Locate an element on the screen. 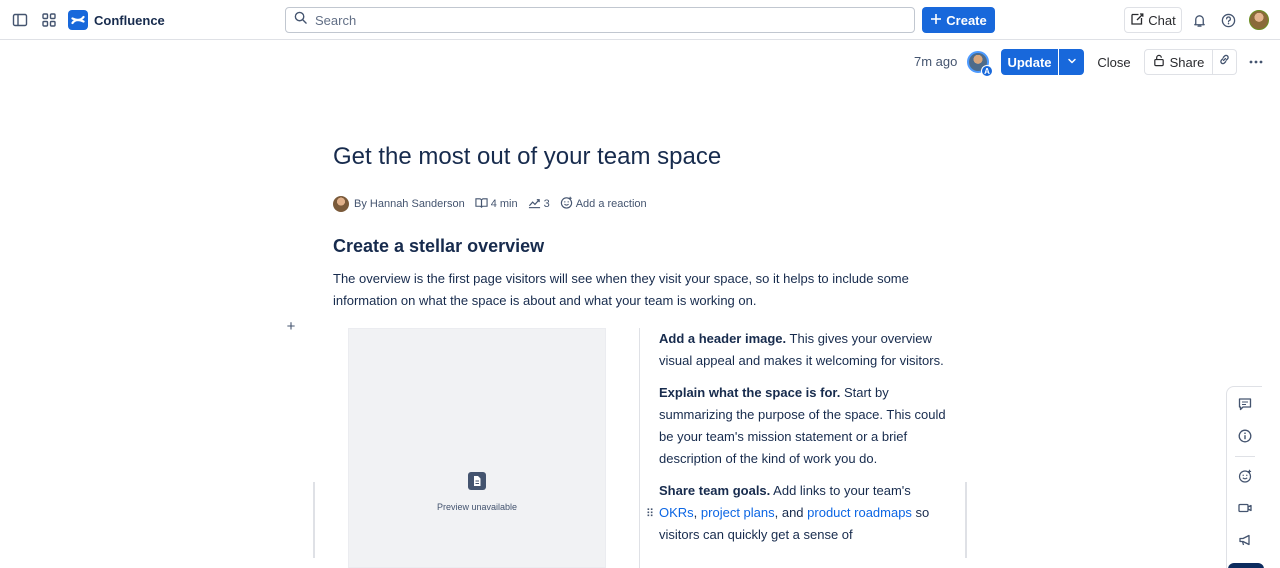 This screenshot has width=1280, height=568. comment-icon is located at coordinates (1245, 404).